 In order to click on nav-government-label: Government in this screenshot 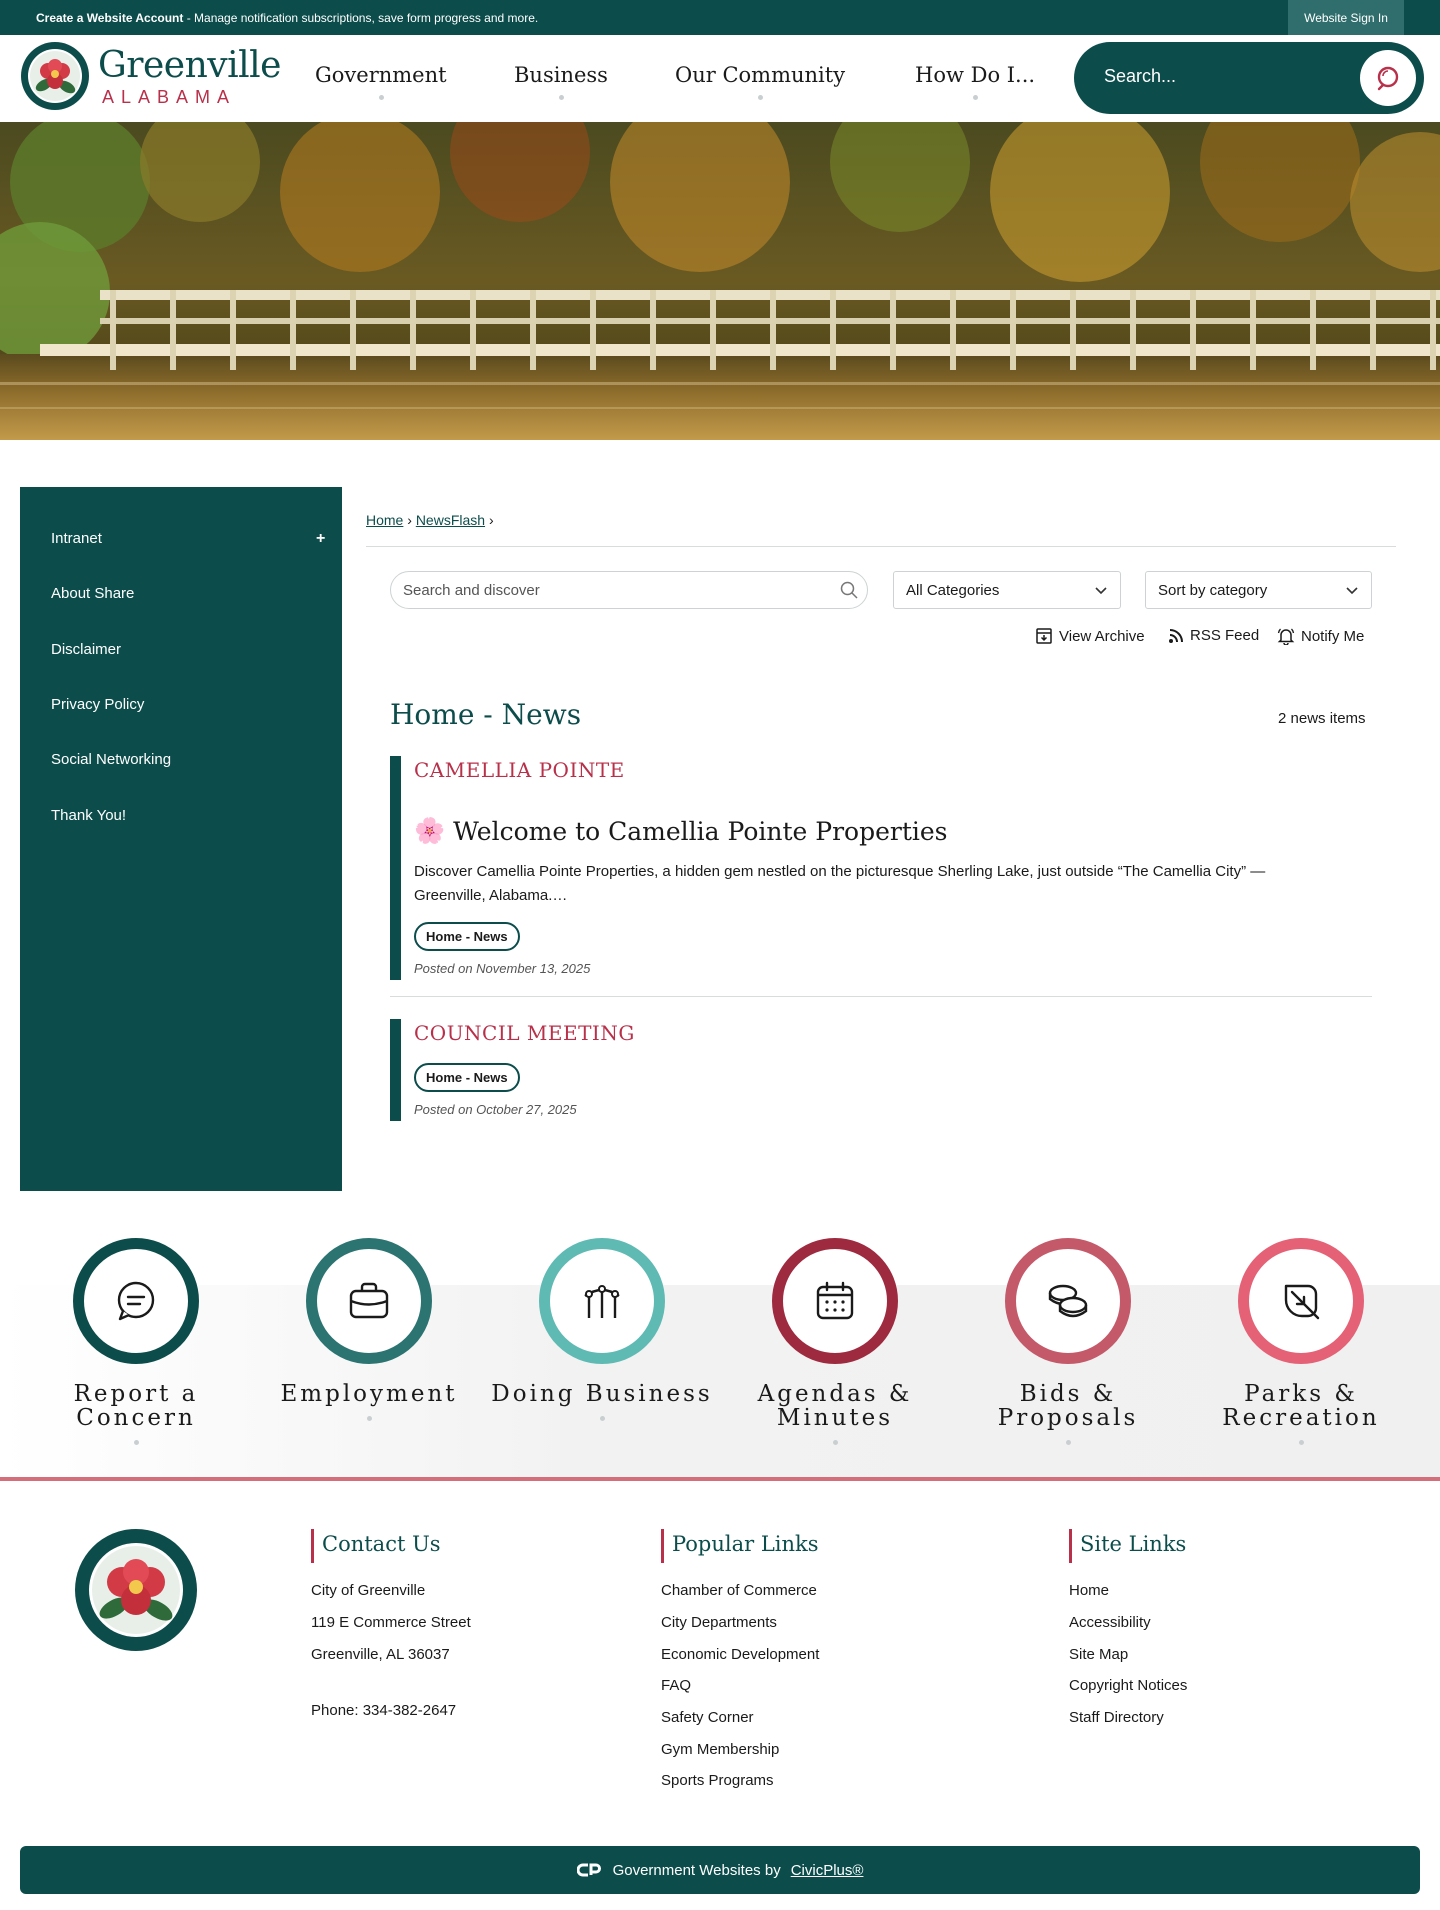, I will do `click(381, 75)`.